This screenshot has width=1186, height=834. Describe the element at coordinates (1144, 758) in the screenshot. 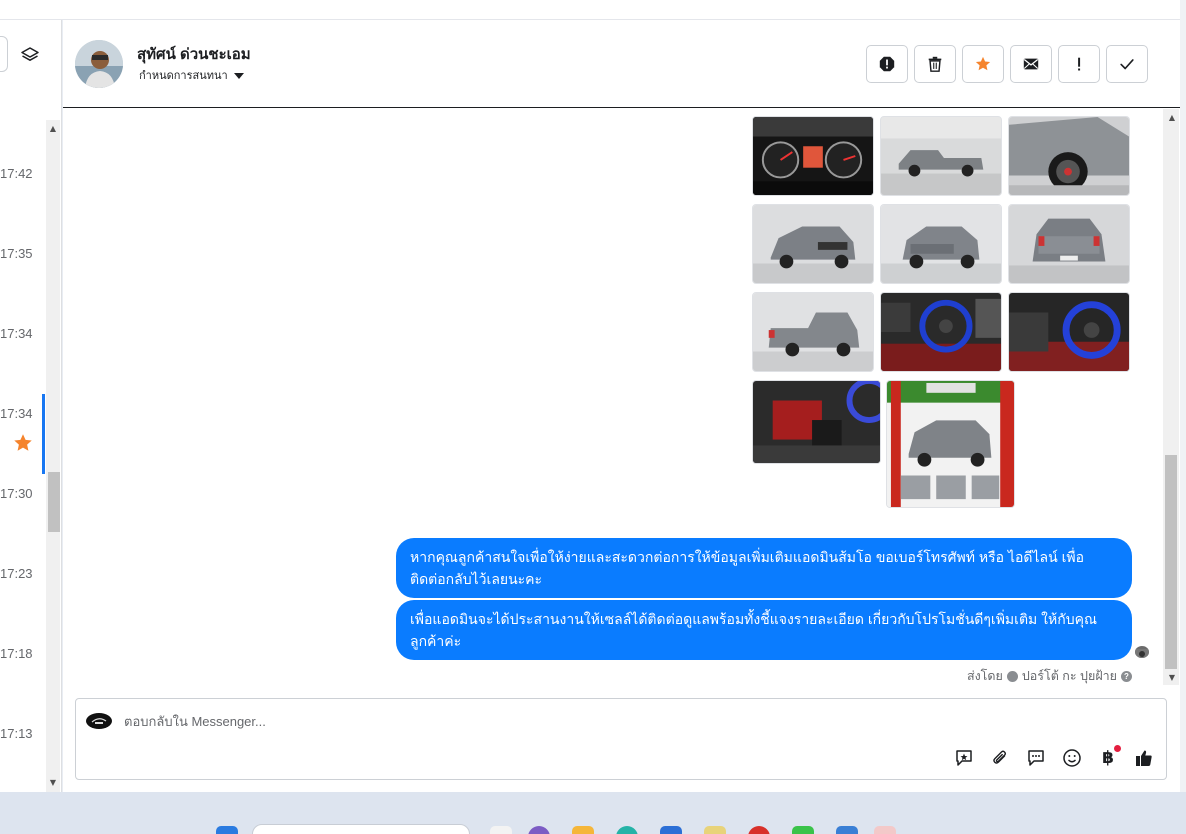

I see `thumbs-up-icon` at that location.